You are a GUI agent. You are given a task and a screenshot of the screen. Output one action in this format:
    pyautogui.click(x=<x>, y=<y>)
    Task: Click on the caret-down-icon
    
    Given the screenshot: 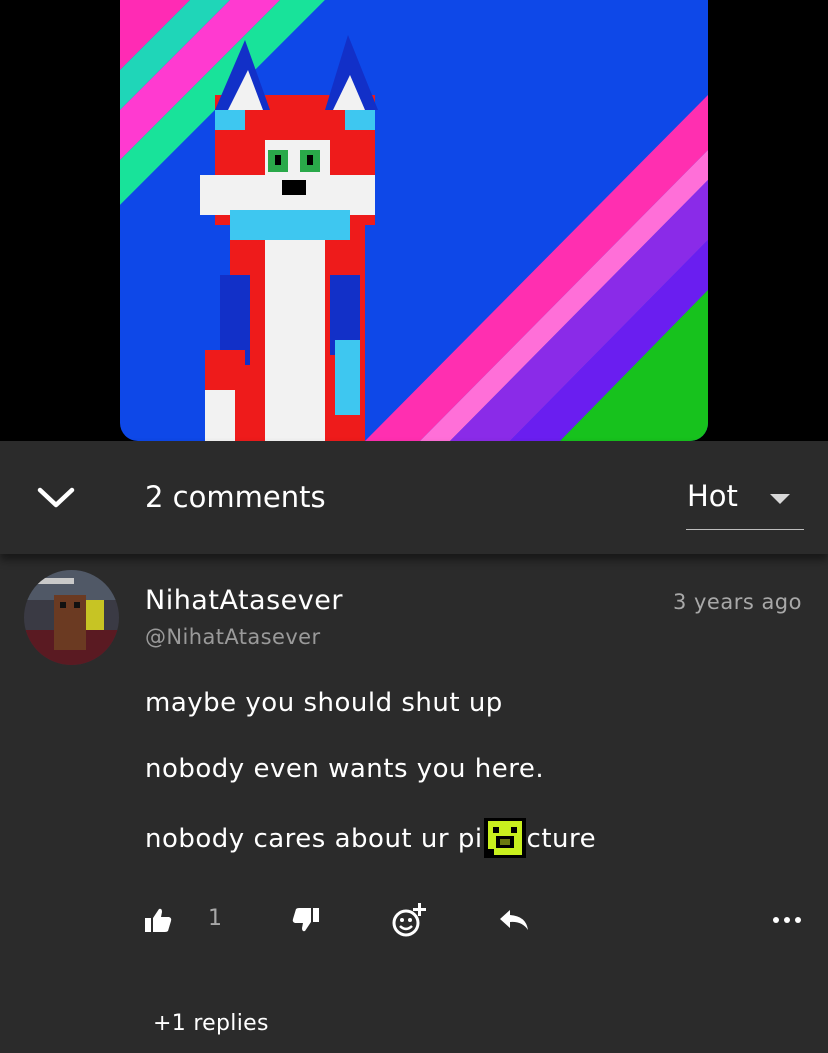 What is the action you would take?
    pyautogui.click(x=780, y=499)
    